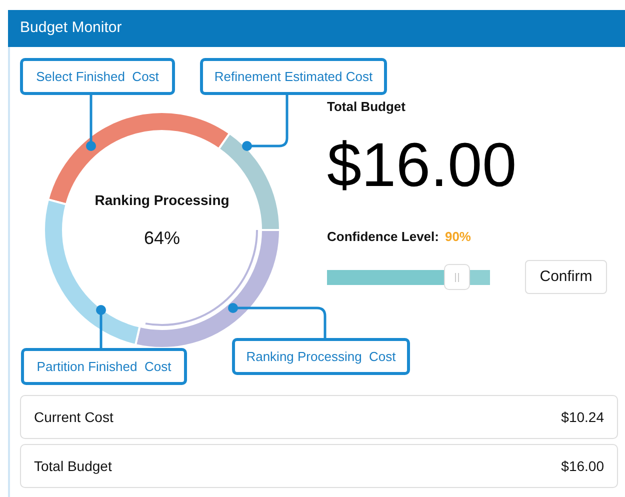 Image resolution: width=625 pixels, height=497 pixels. Describe the element at coordinates (383, 237) in the screenshot. I see `confidence-label: Confidence Level:` at that location.